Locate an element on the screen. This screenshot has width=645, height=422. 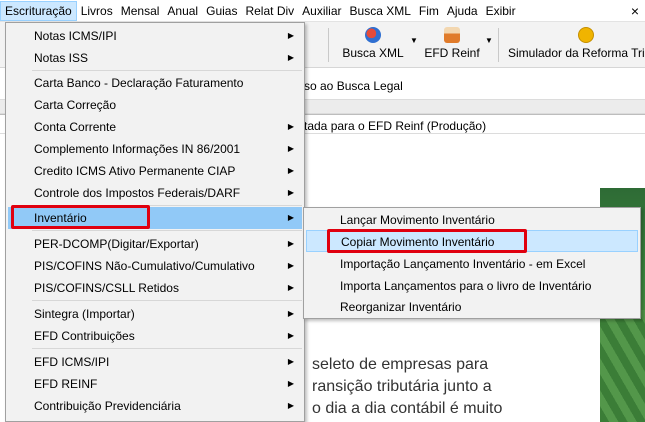
menu-item-notas-iss: Notas ISS ▶ is located at coordinates (155, 58).